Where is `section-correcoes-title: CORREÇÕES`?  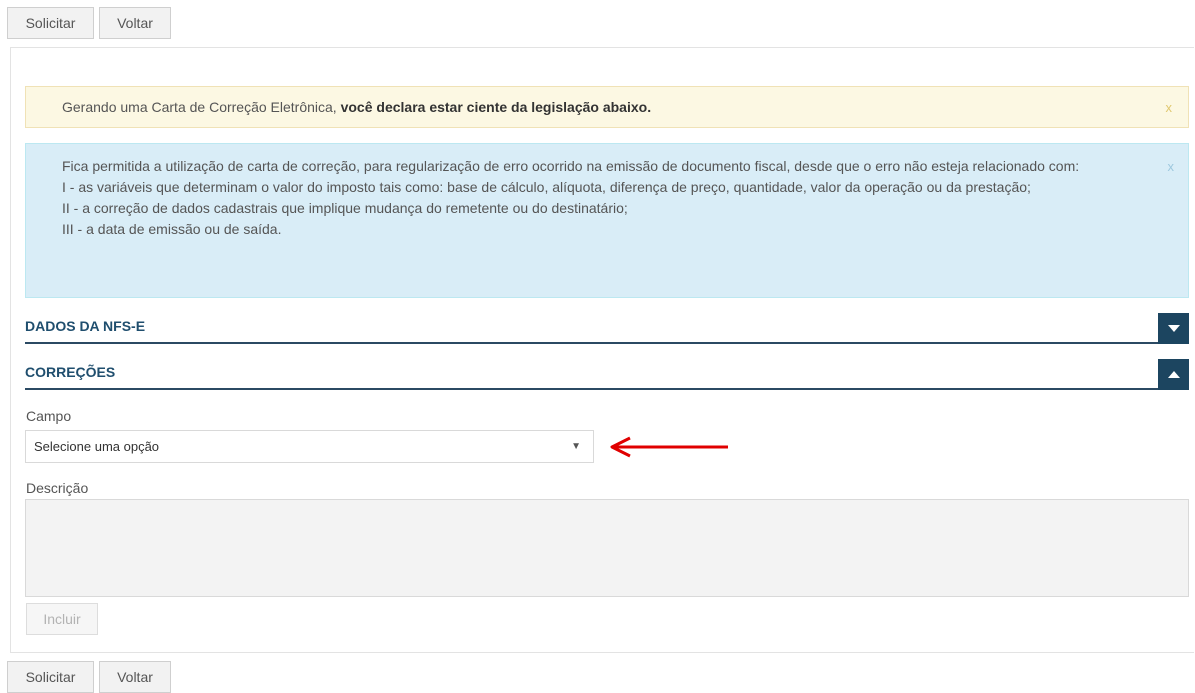 section-correcoes-title: CORREÇÕES is located at coordinates (70, 372).